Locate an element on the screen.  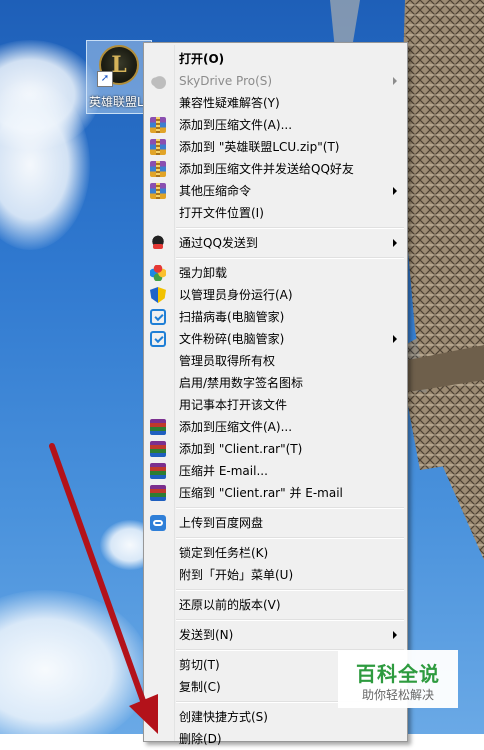
annotation-arrow-icon is located at coordinates (103, 588).